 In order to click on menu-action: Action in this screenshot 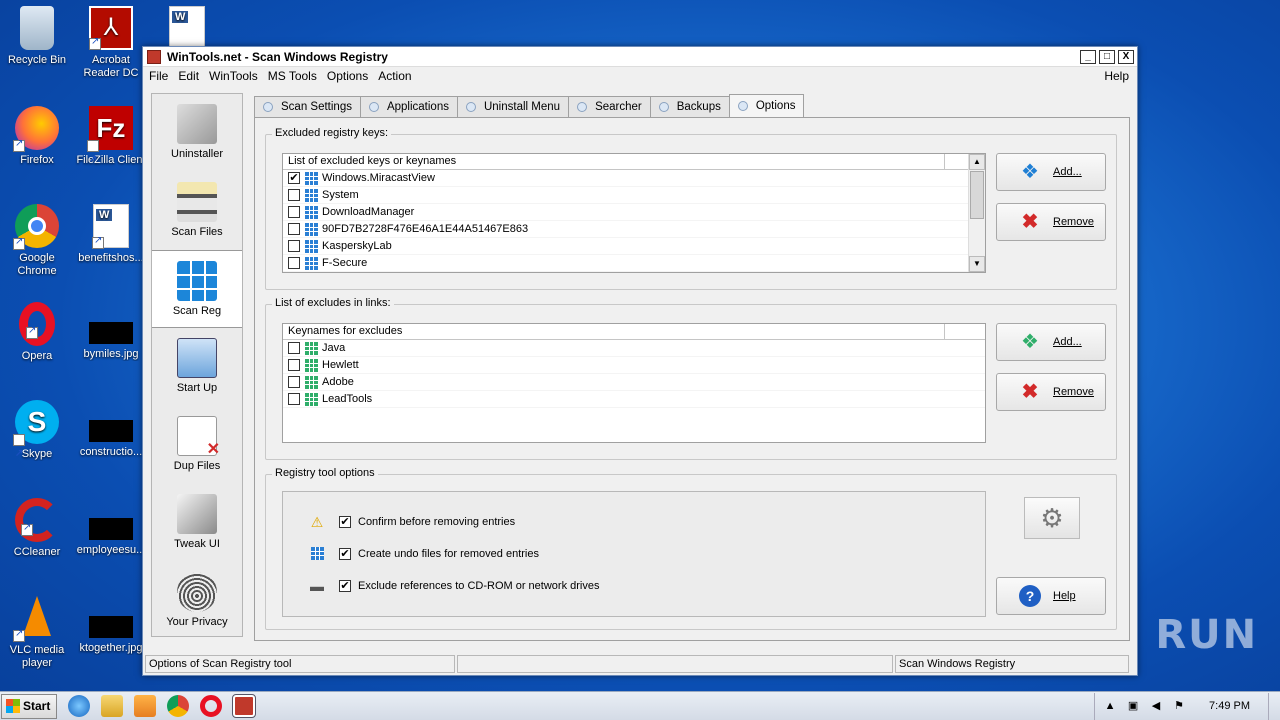, I will do `click(394, 76)`.